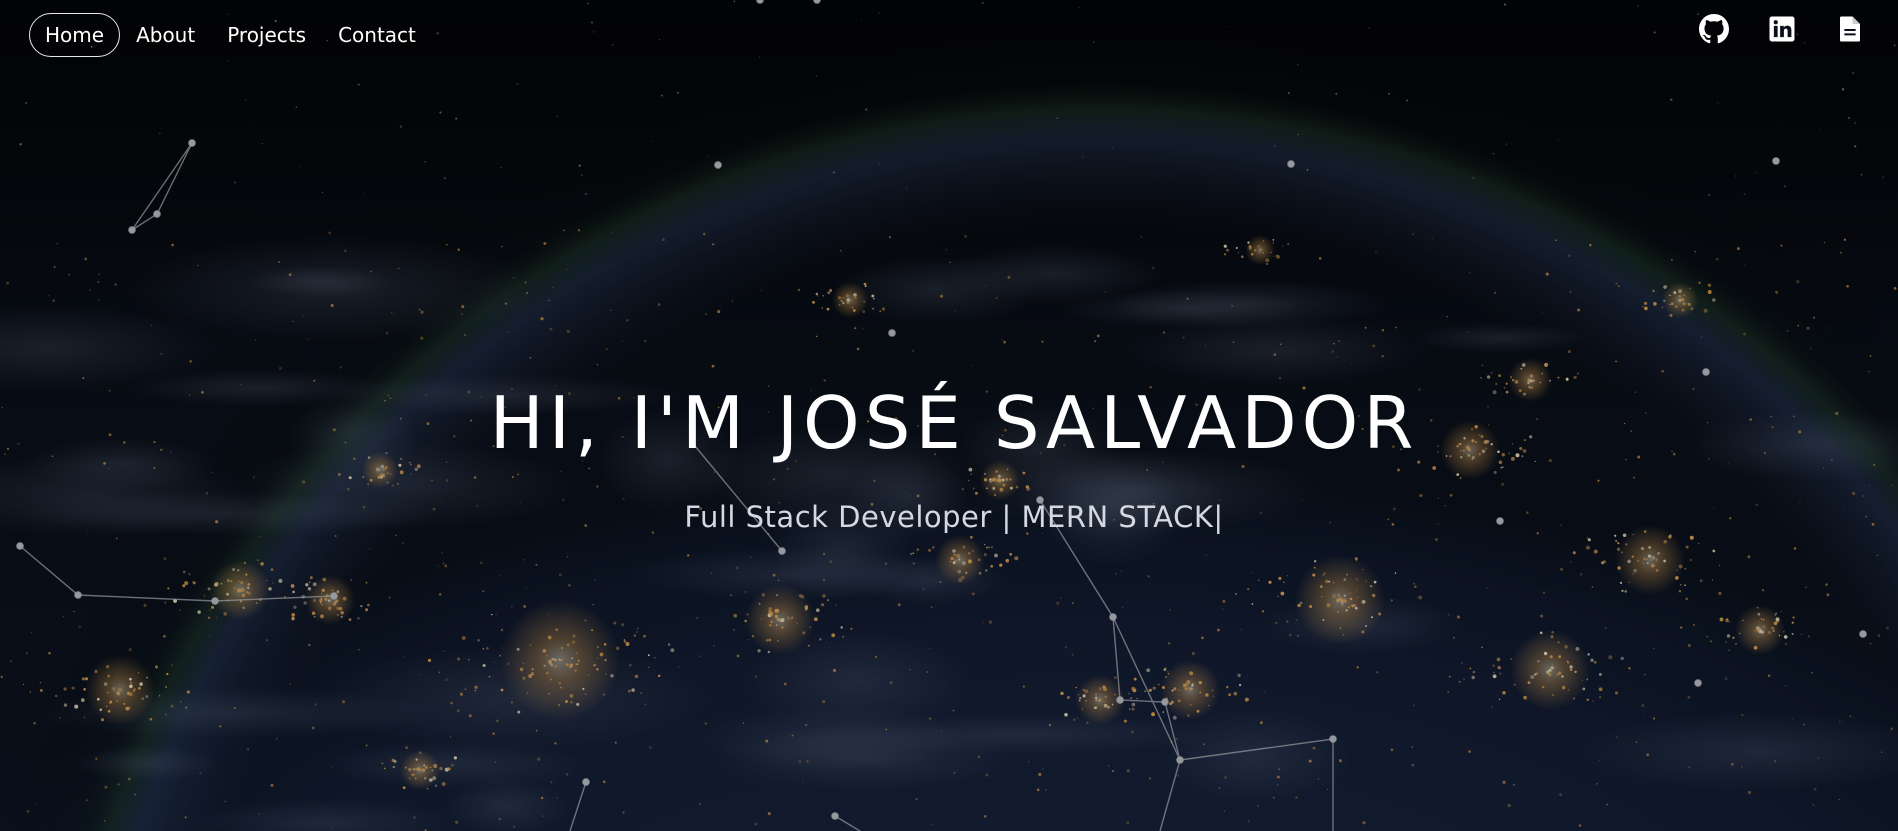 The width and height of the screenshot is (1898, 831). I want to click on main-nav: Home About Projects Contact, so click(230, 35).